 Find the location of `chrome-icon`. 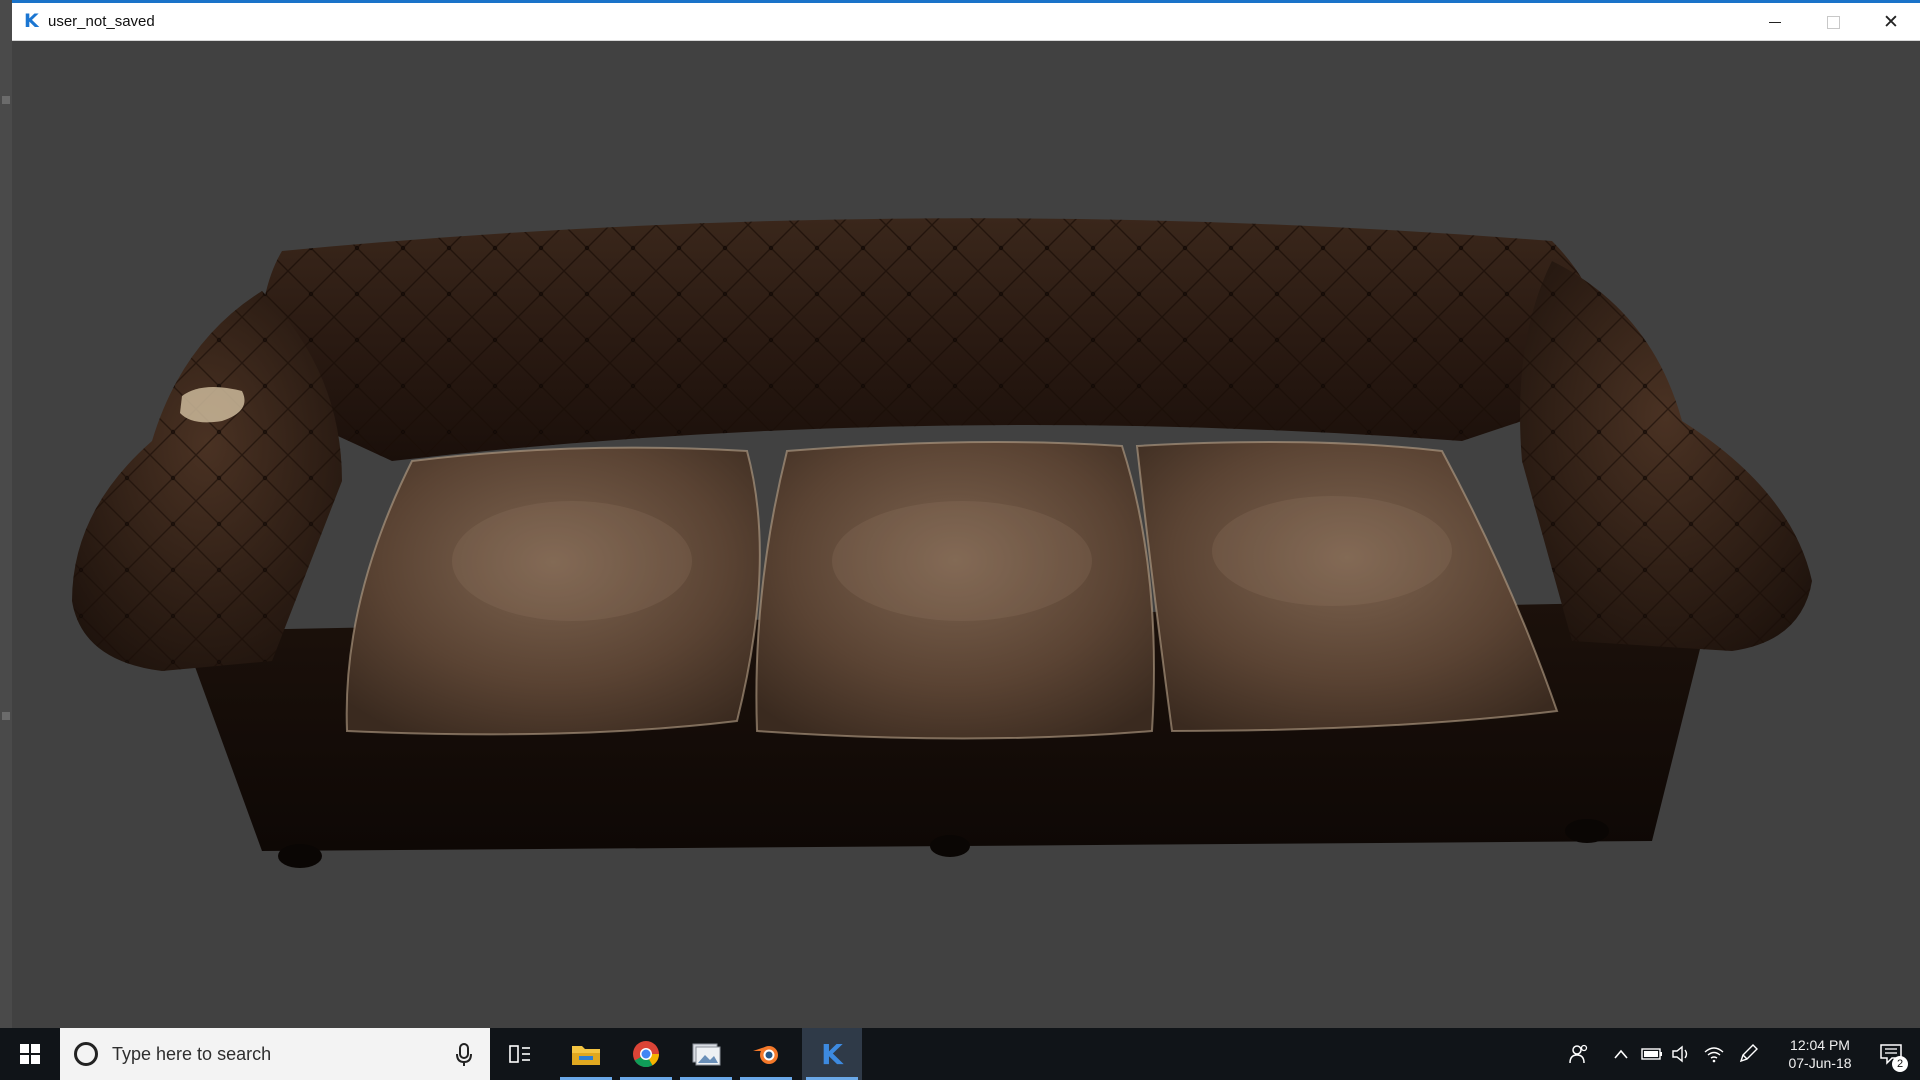

chrome-icon is located at coordinates (646, 1054).